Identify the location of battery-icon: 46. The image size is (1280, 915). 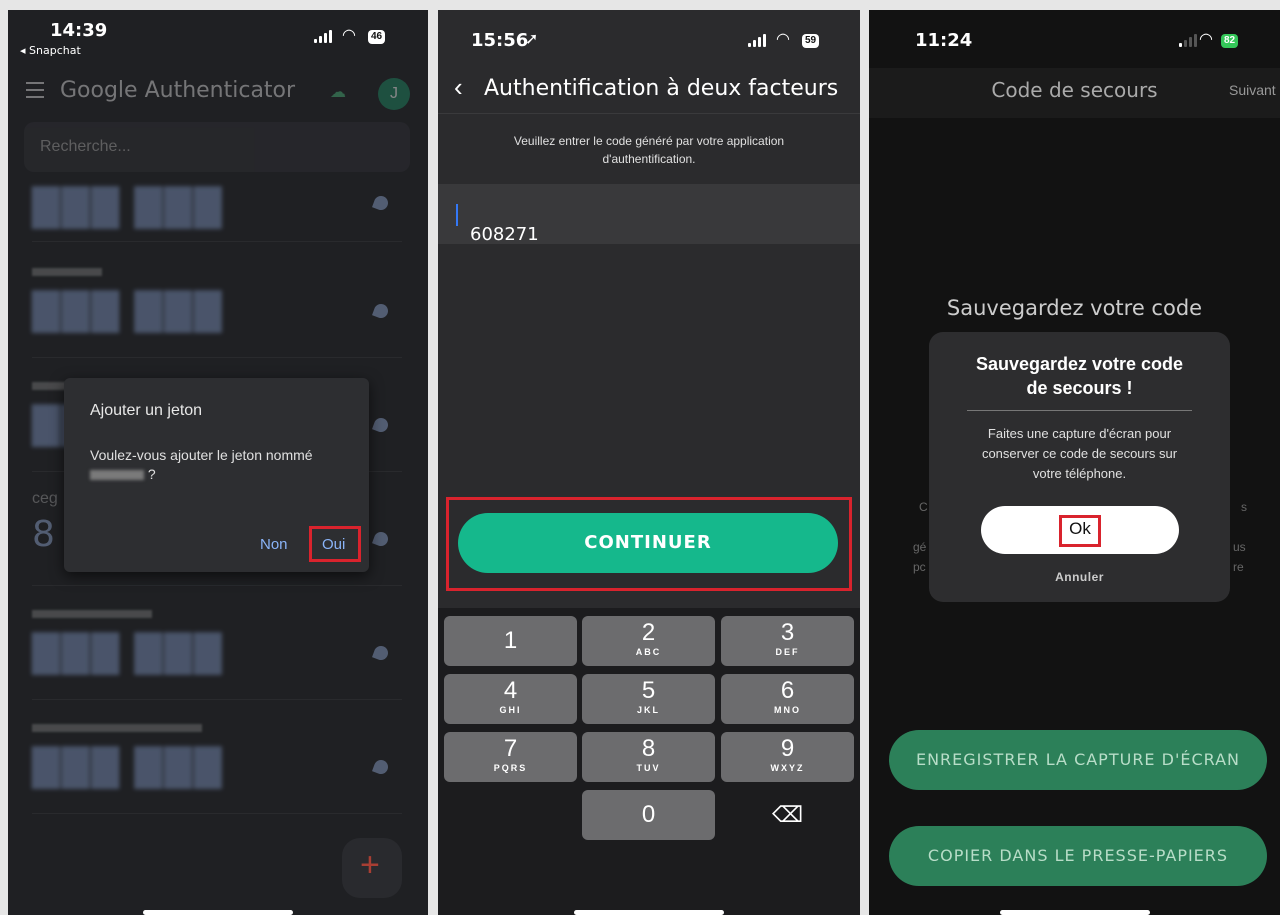
(377, 37).